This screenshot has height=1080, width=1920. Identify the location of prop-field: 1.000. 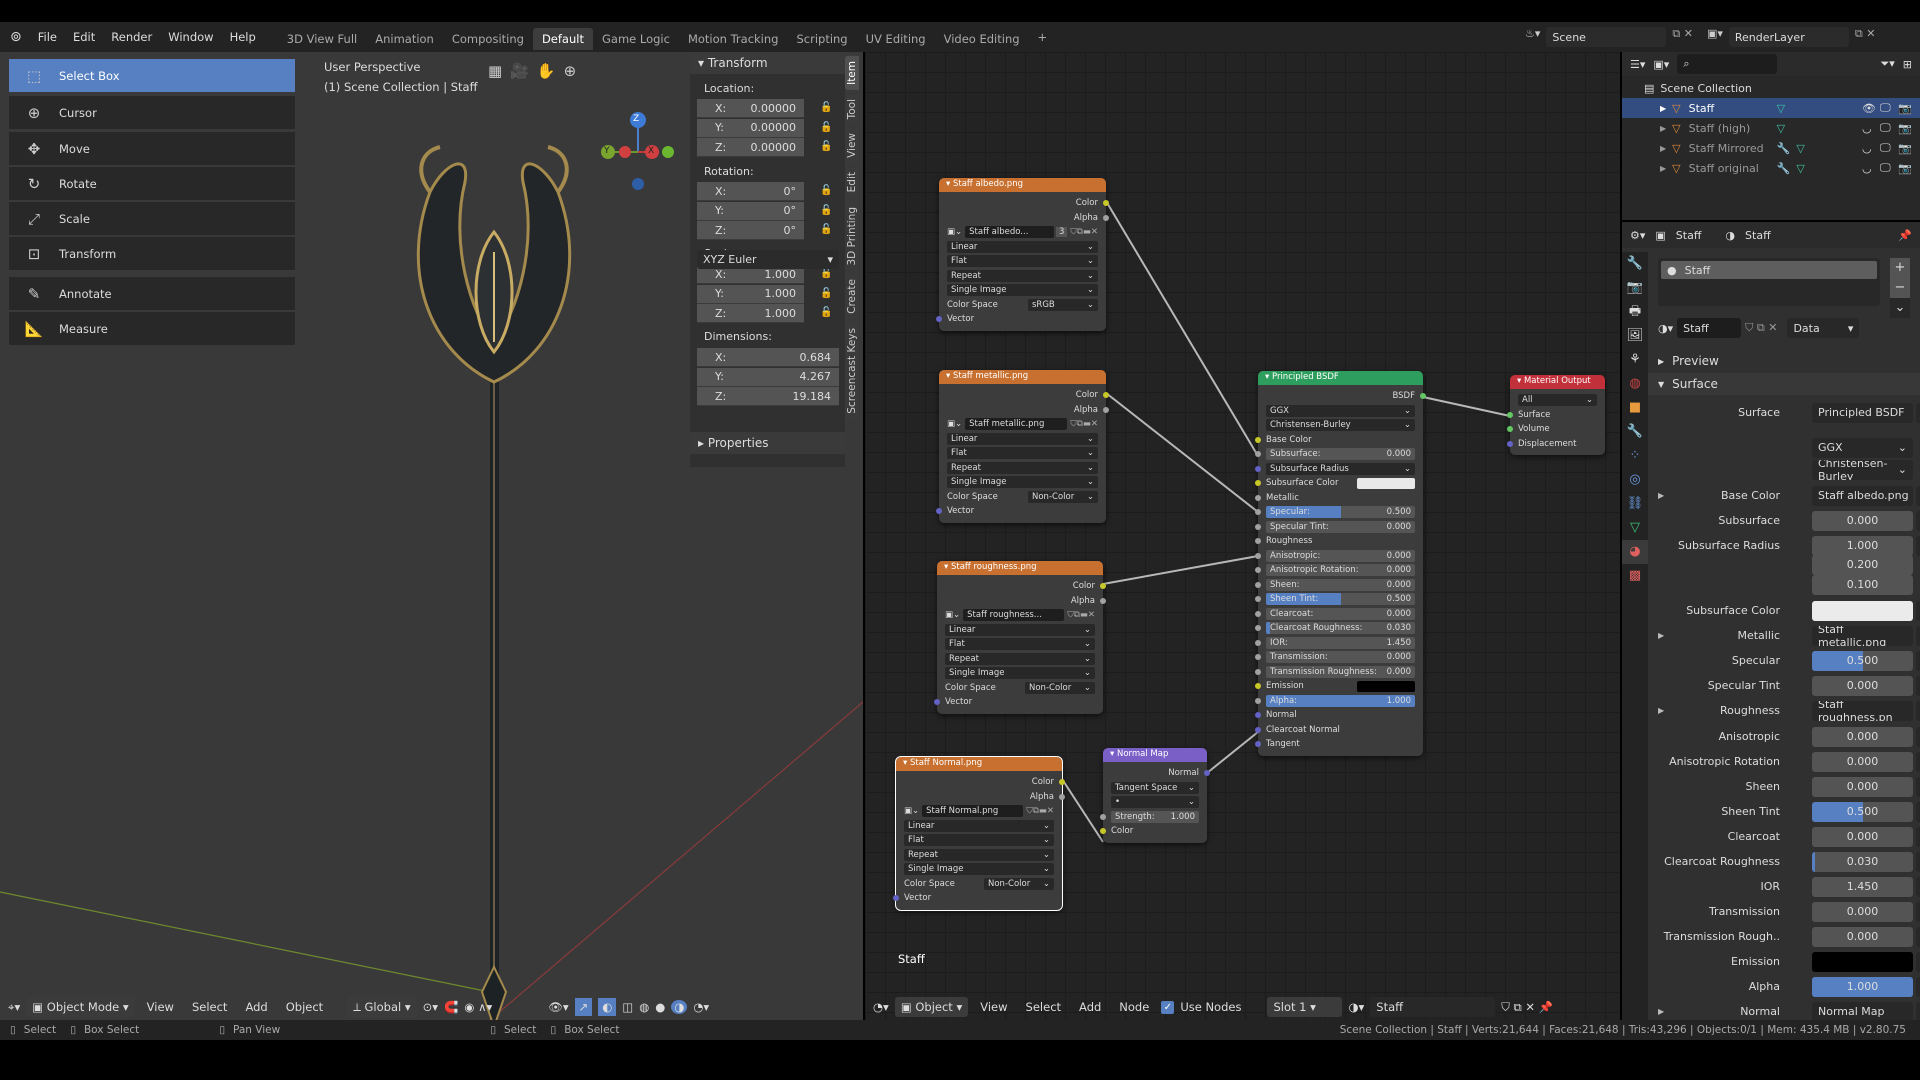
(1862, 545).